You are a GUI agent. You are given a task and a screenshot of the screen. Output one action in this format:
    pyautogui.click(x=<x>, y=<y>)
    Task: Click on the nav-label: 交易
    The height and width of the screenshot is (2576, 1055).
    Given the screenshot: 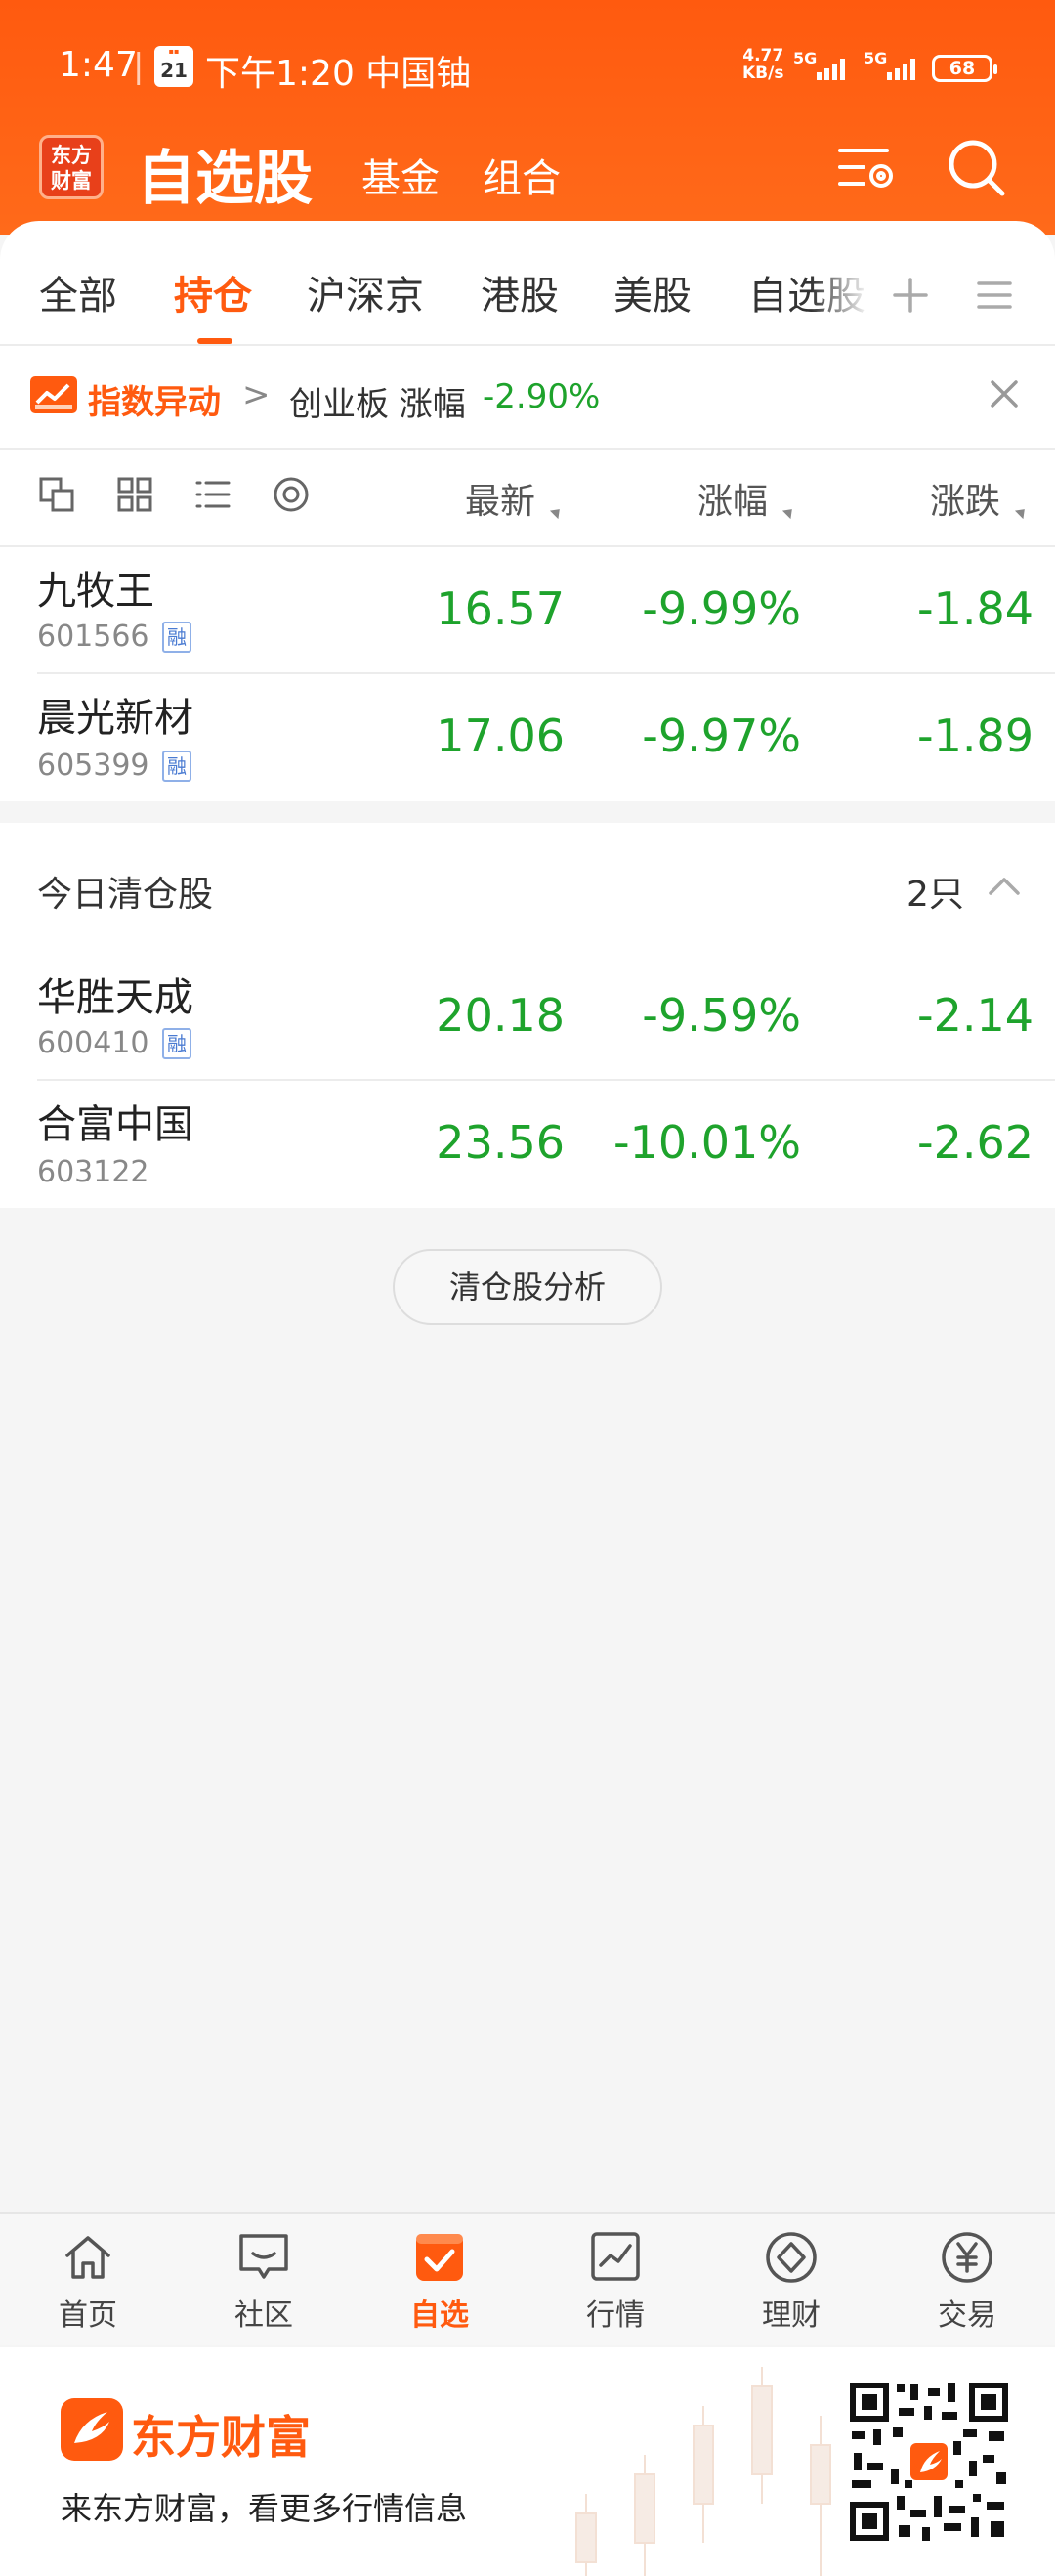 What is the action you would take?
    pyautogui.click(x=967, y=2315)
    